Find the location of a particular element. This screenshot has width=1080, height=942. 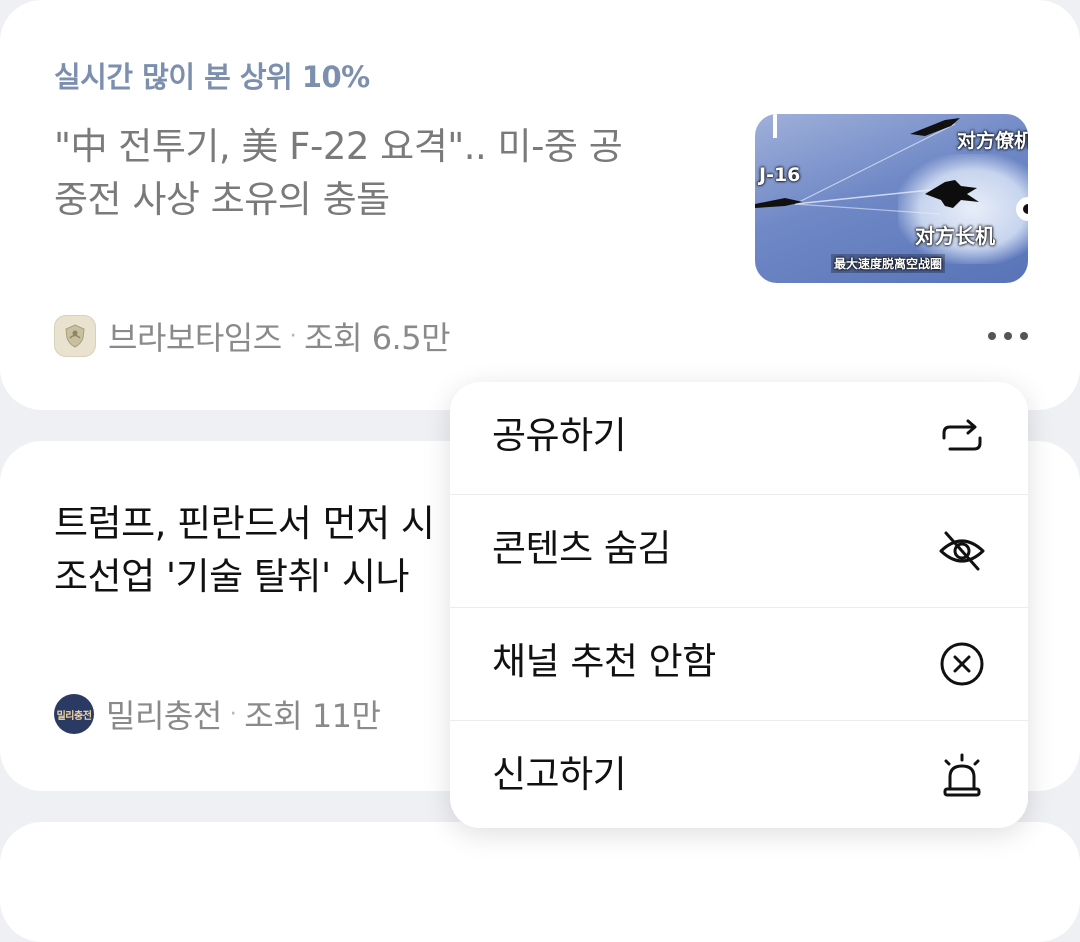

channel-logo: 밀리충전 is located at coordinates (74, 714).